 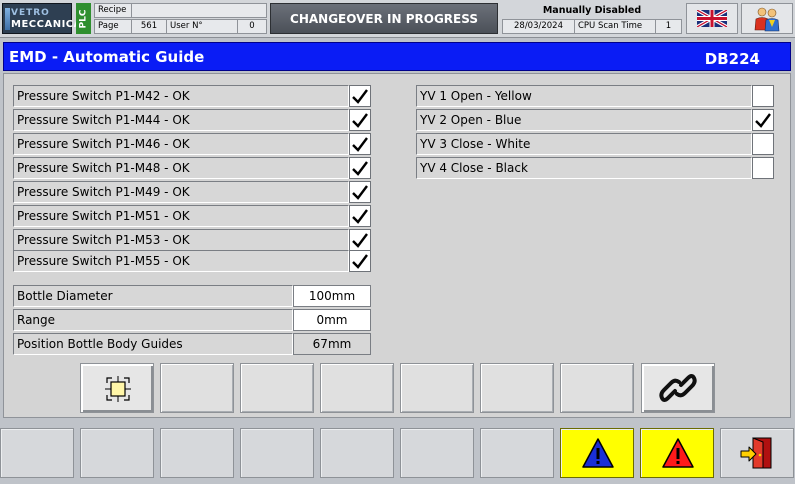 What do you see at coordinates (397, 56) in the screenshot?
I see `page-title-bar: EMD - Automatic Guide DB224` at bounding box center [397, 56].